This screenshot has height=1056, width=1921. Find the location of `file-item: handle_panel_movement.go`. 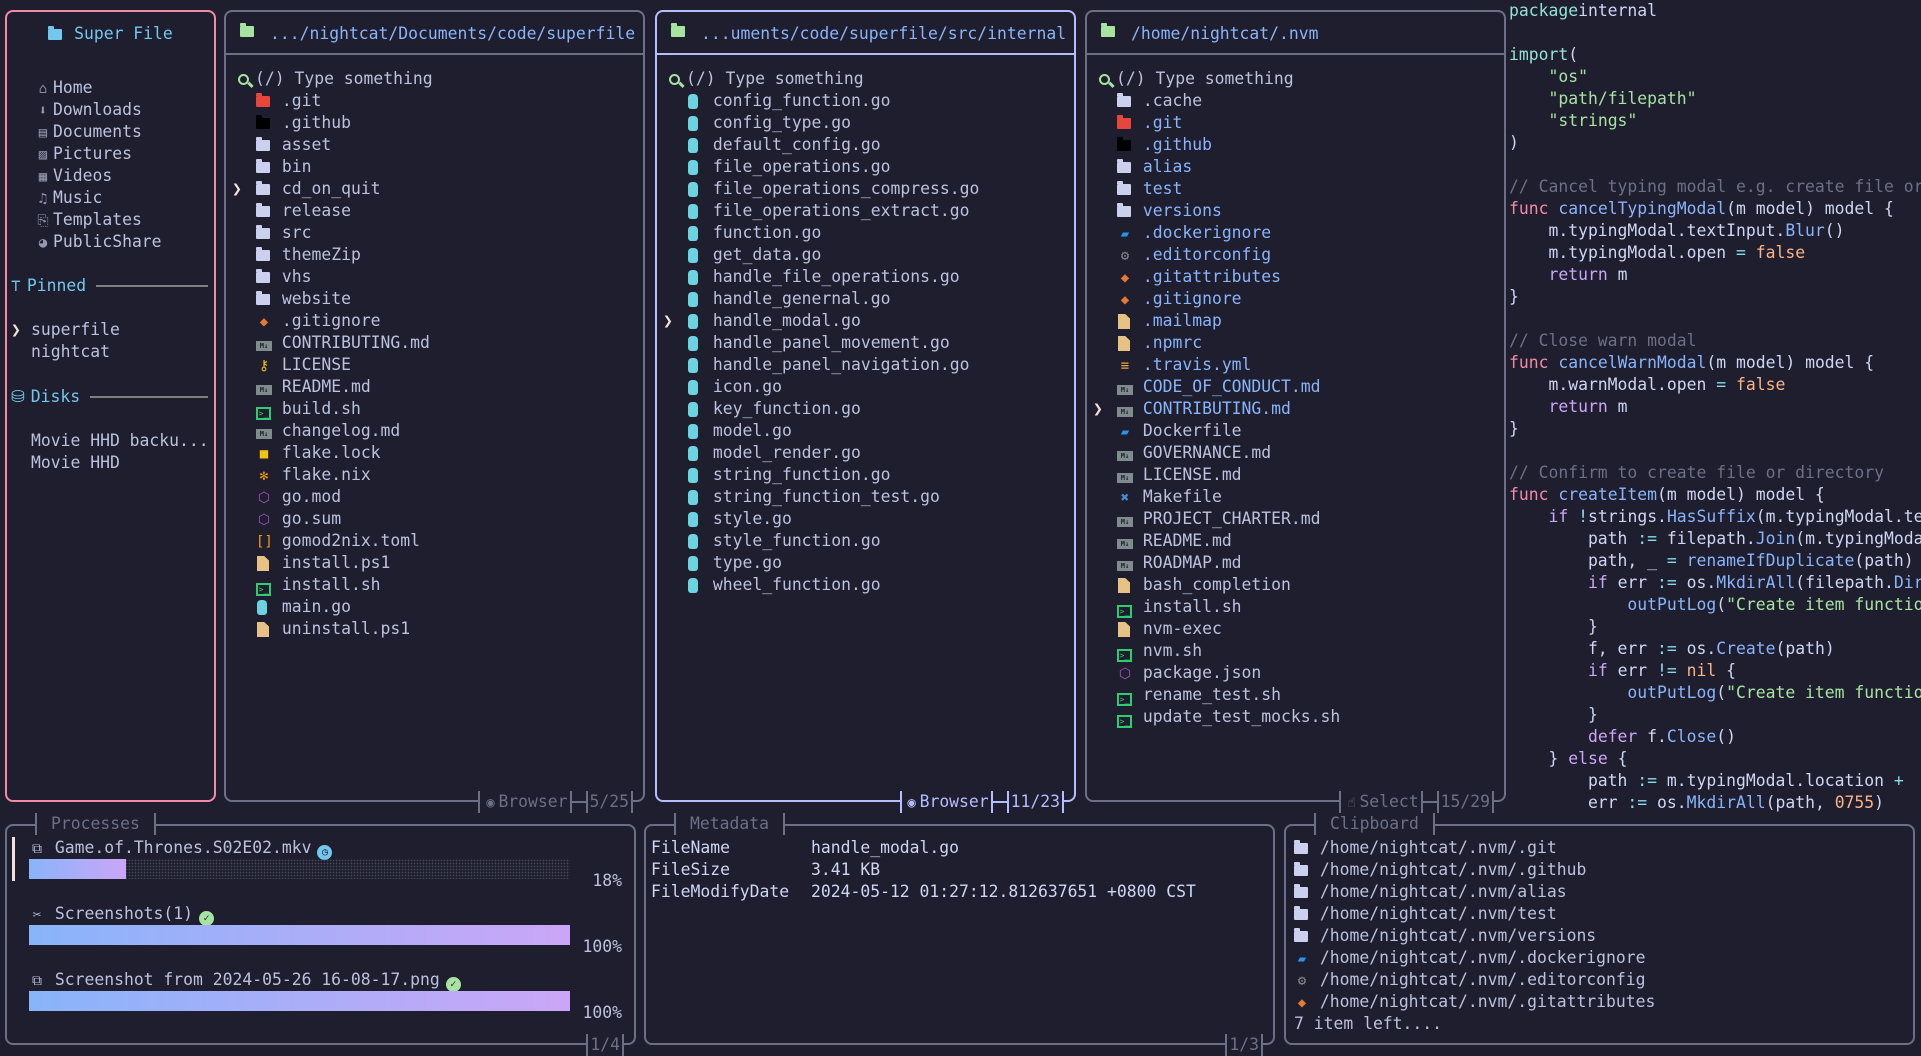

file-item: handle_panel_movement.go is located at coordinates (865, 343).